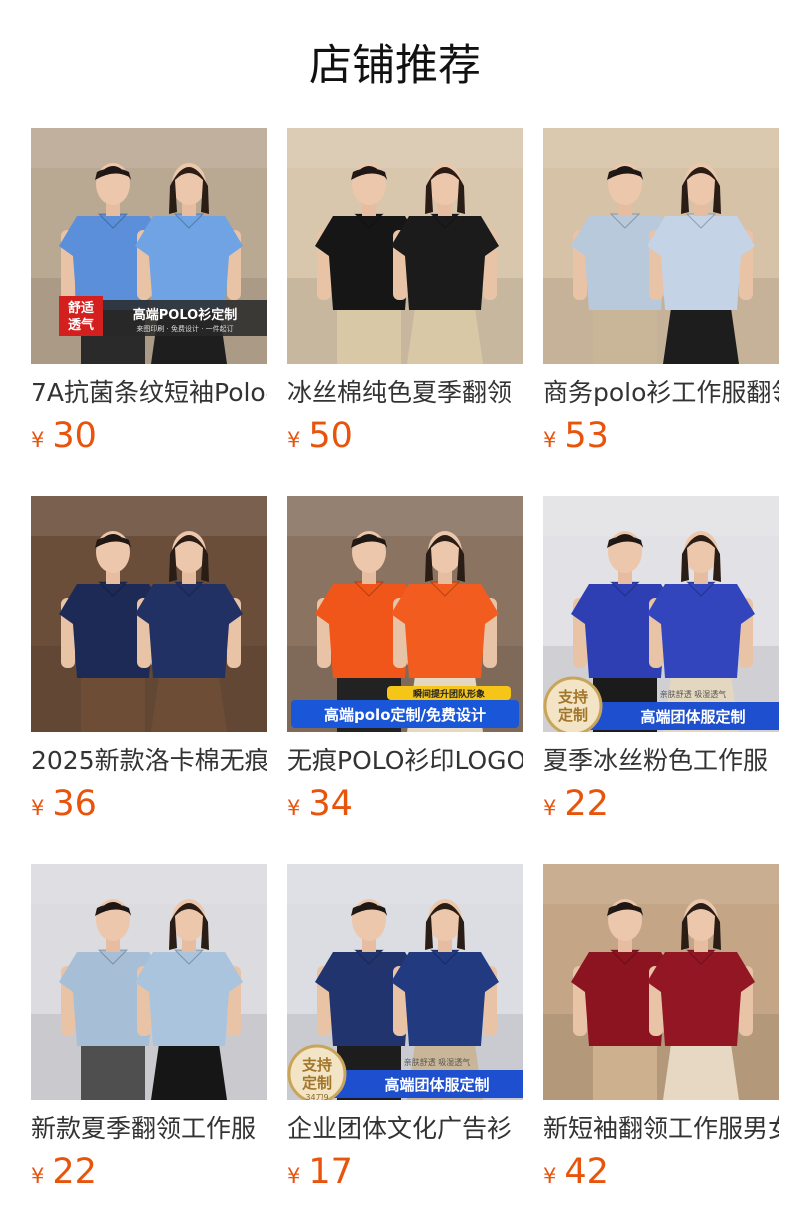  I want to click on product-price: 30, so click(74, 436).